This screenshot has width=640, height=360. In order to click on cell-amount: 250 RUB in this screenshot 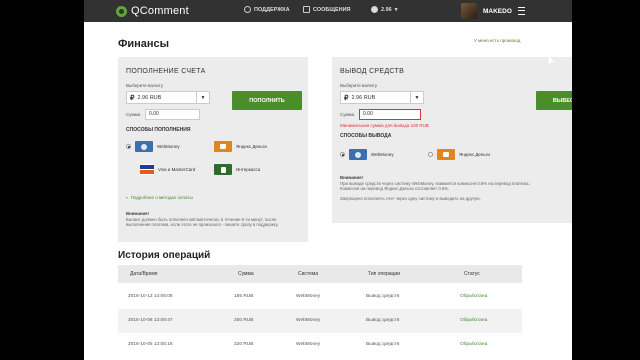, I will do `click(244, 320)`.